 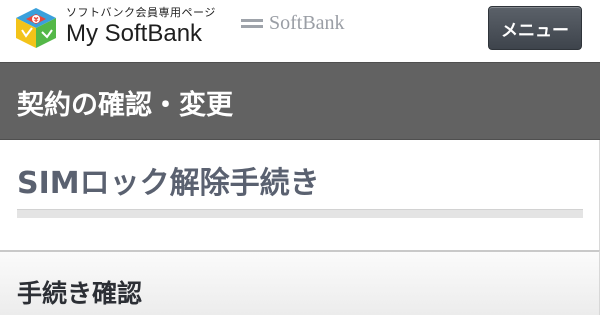 What do you see at coordinates (134, 33) in the screenshot?
I see `logo-title: My SoftBank` at bounding box center [134, 33].